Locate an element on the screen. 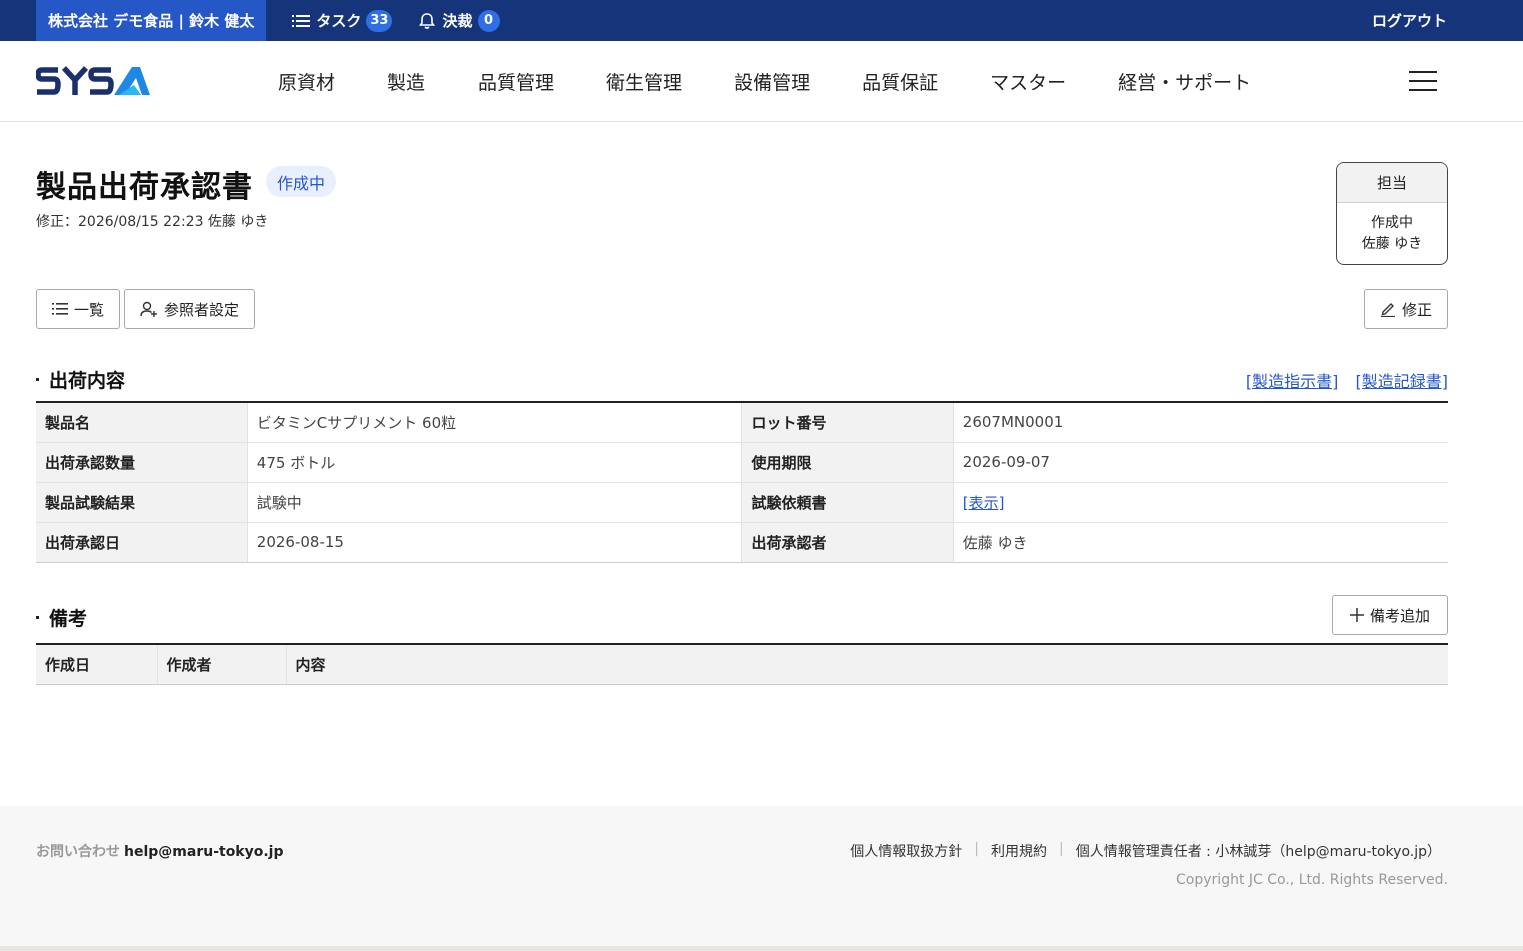  nav-manufacturing: 製造 is located at coordinates (406, 81).